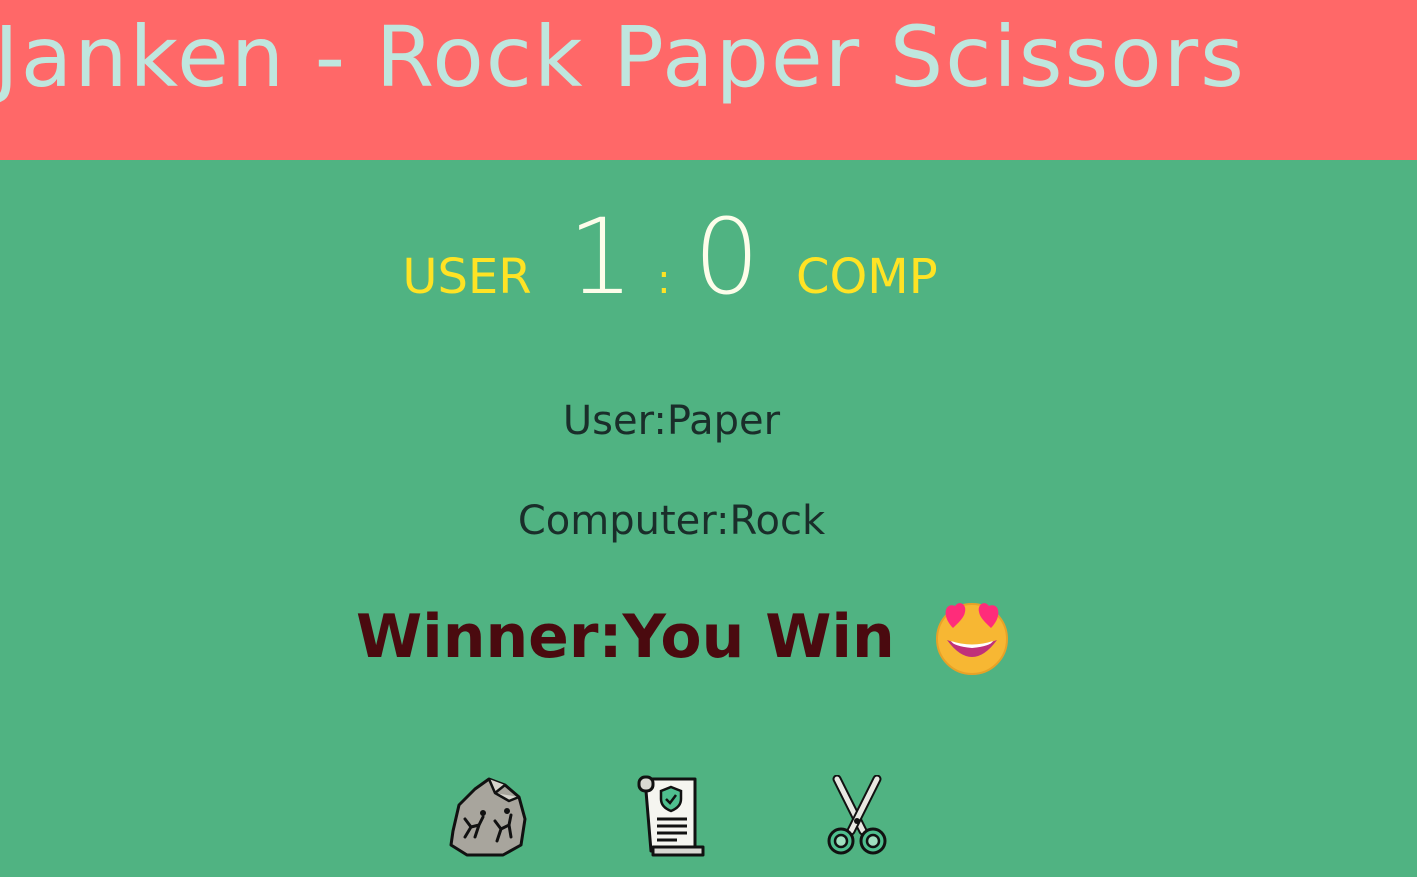 Image resolution: width=1417 pixels, height=877 pixels. I want to click on paper-button, so click(673, 817).